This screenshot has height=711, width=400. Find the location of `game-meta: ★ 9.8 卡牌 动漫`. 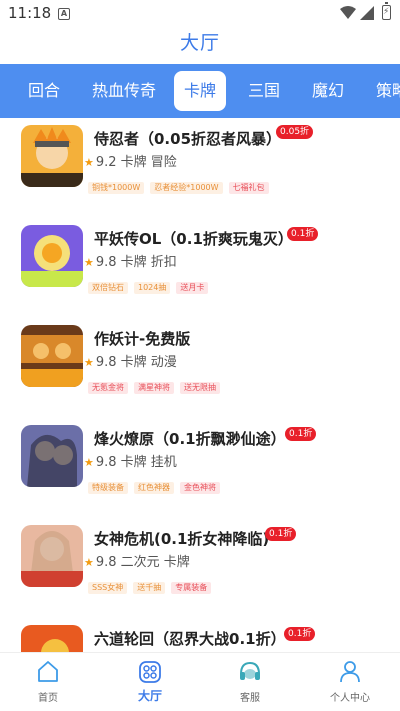

game-meta: ★ 9.8 卡牌 动漫 is located at coordinates (130, 360).